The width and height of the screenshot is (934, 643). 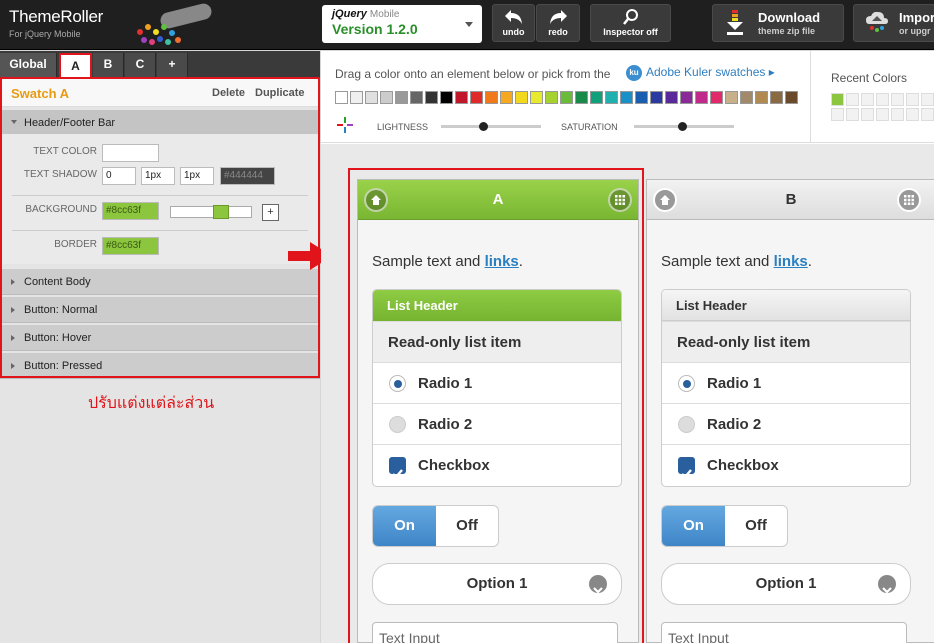 What do you see at coordinates (791, 261) in the screenshot?
I see `sample-link: links` at bounding box center [791, 261].